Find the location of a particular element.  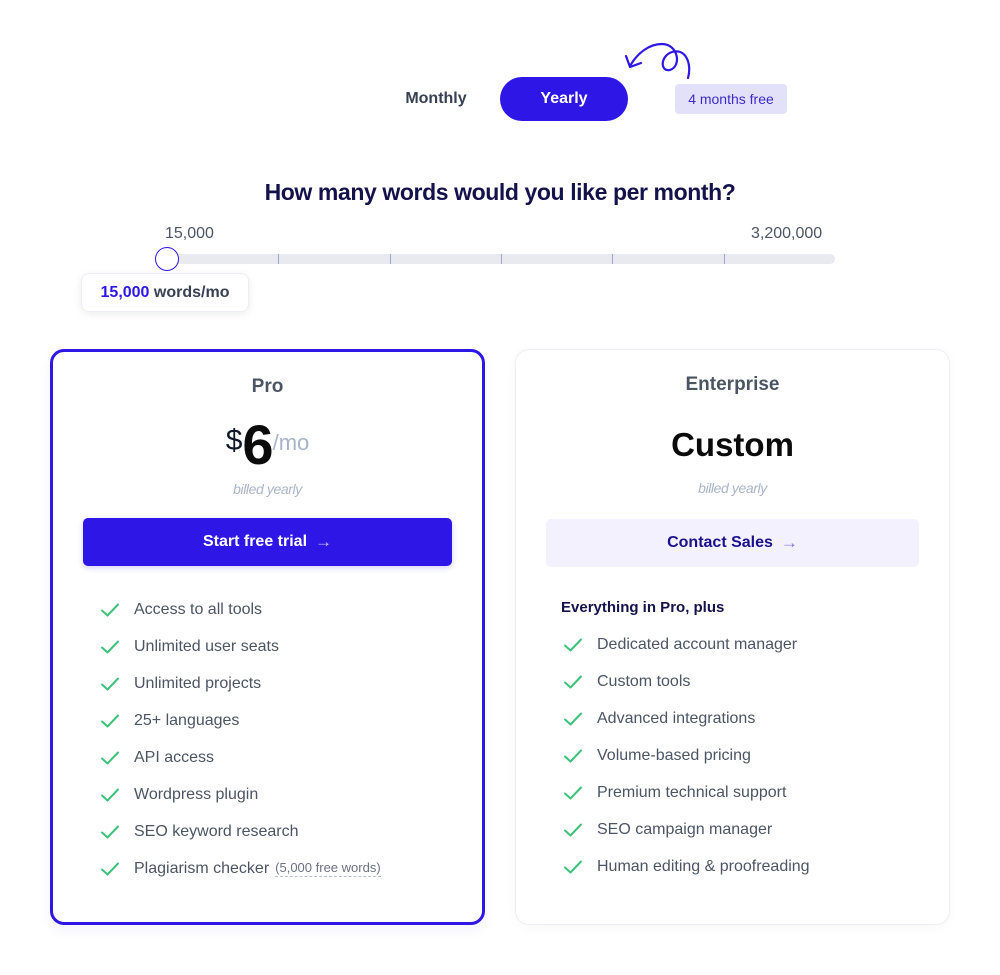

plan-name: Pro is located at coordinates (267, 386).